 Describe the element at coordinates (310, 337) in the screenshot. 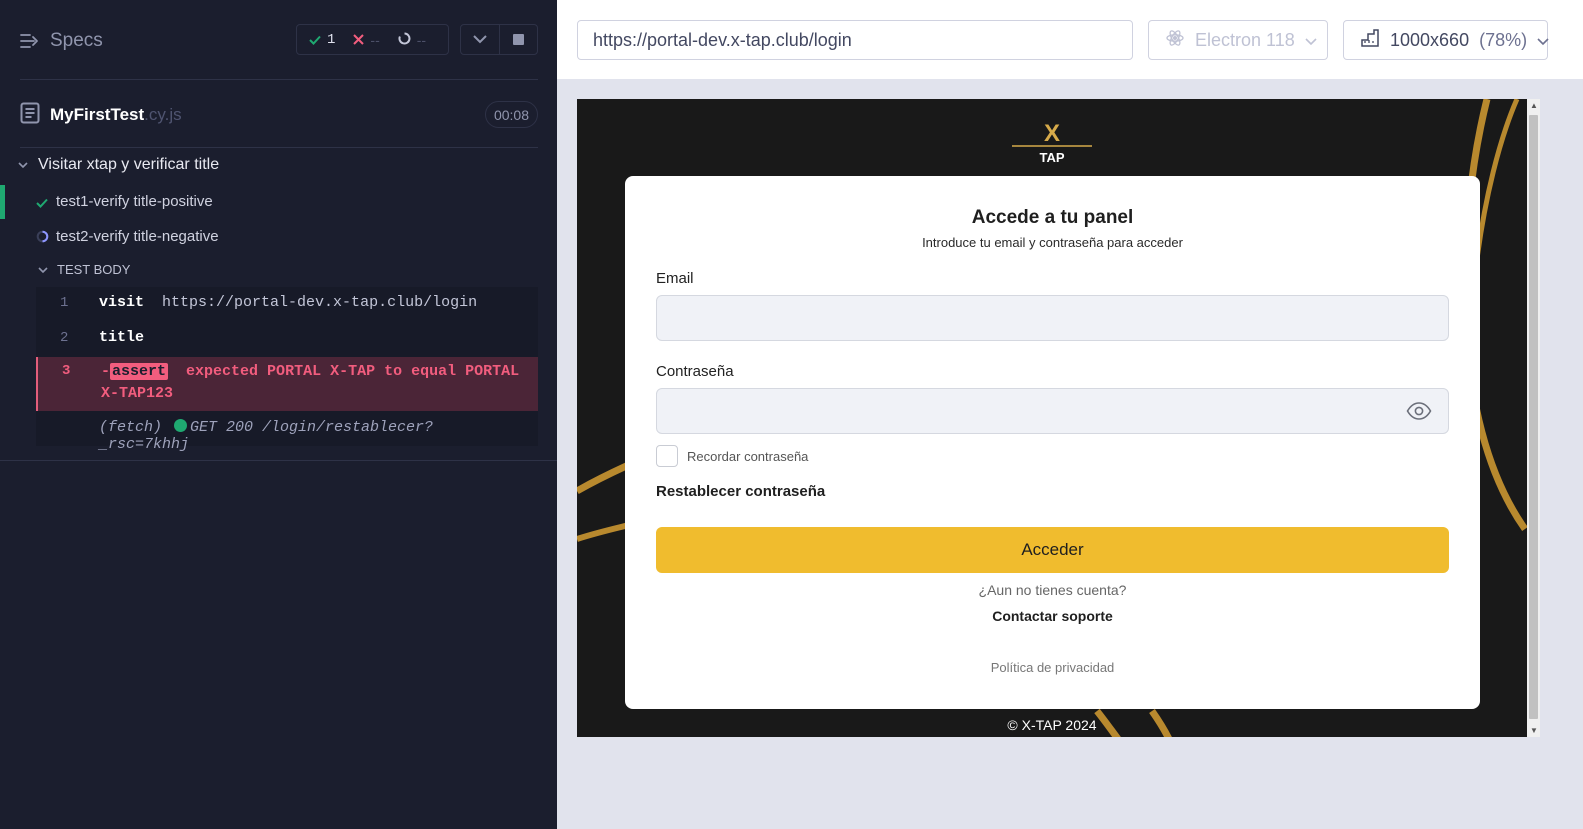

I see `command-text: title` at that location.